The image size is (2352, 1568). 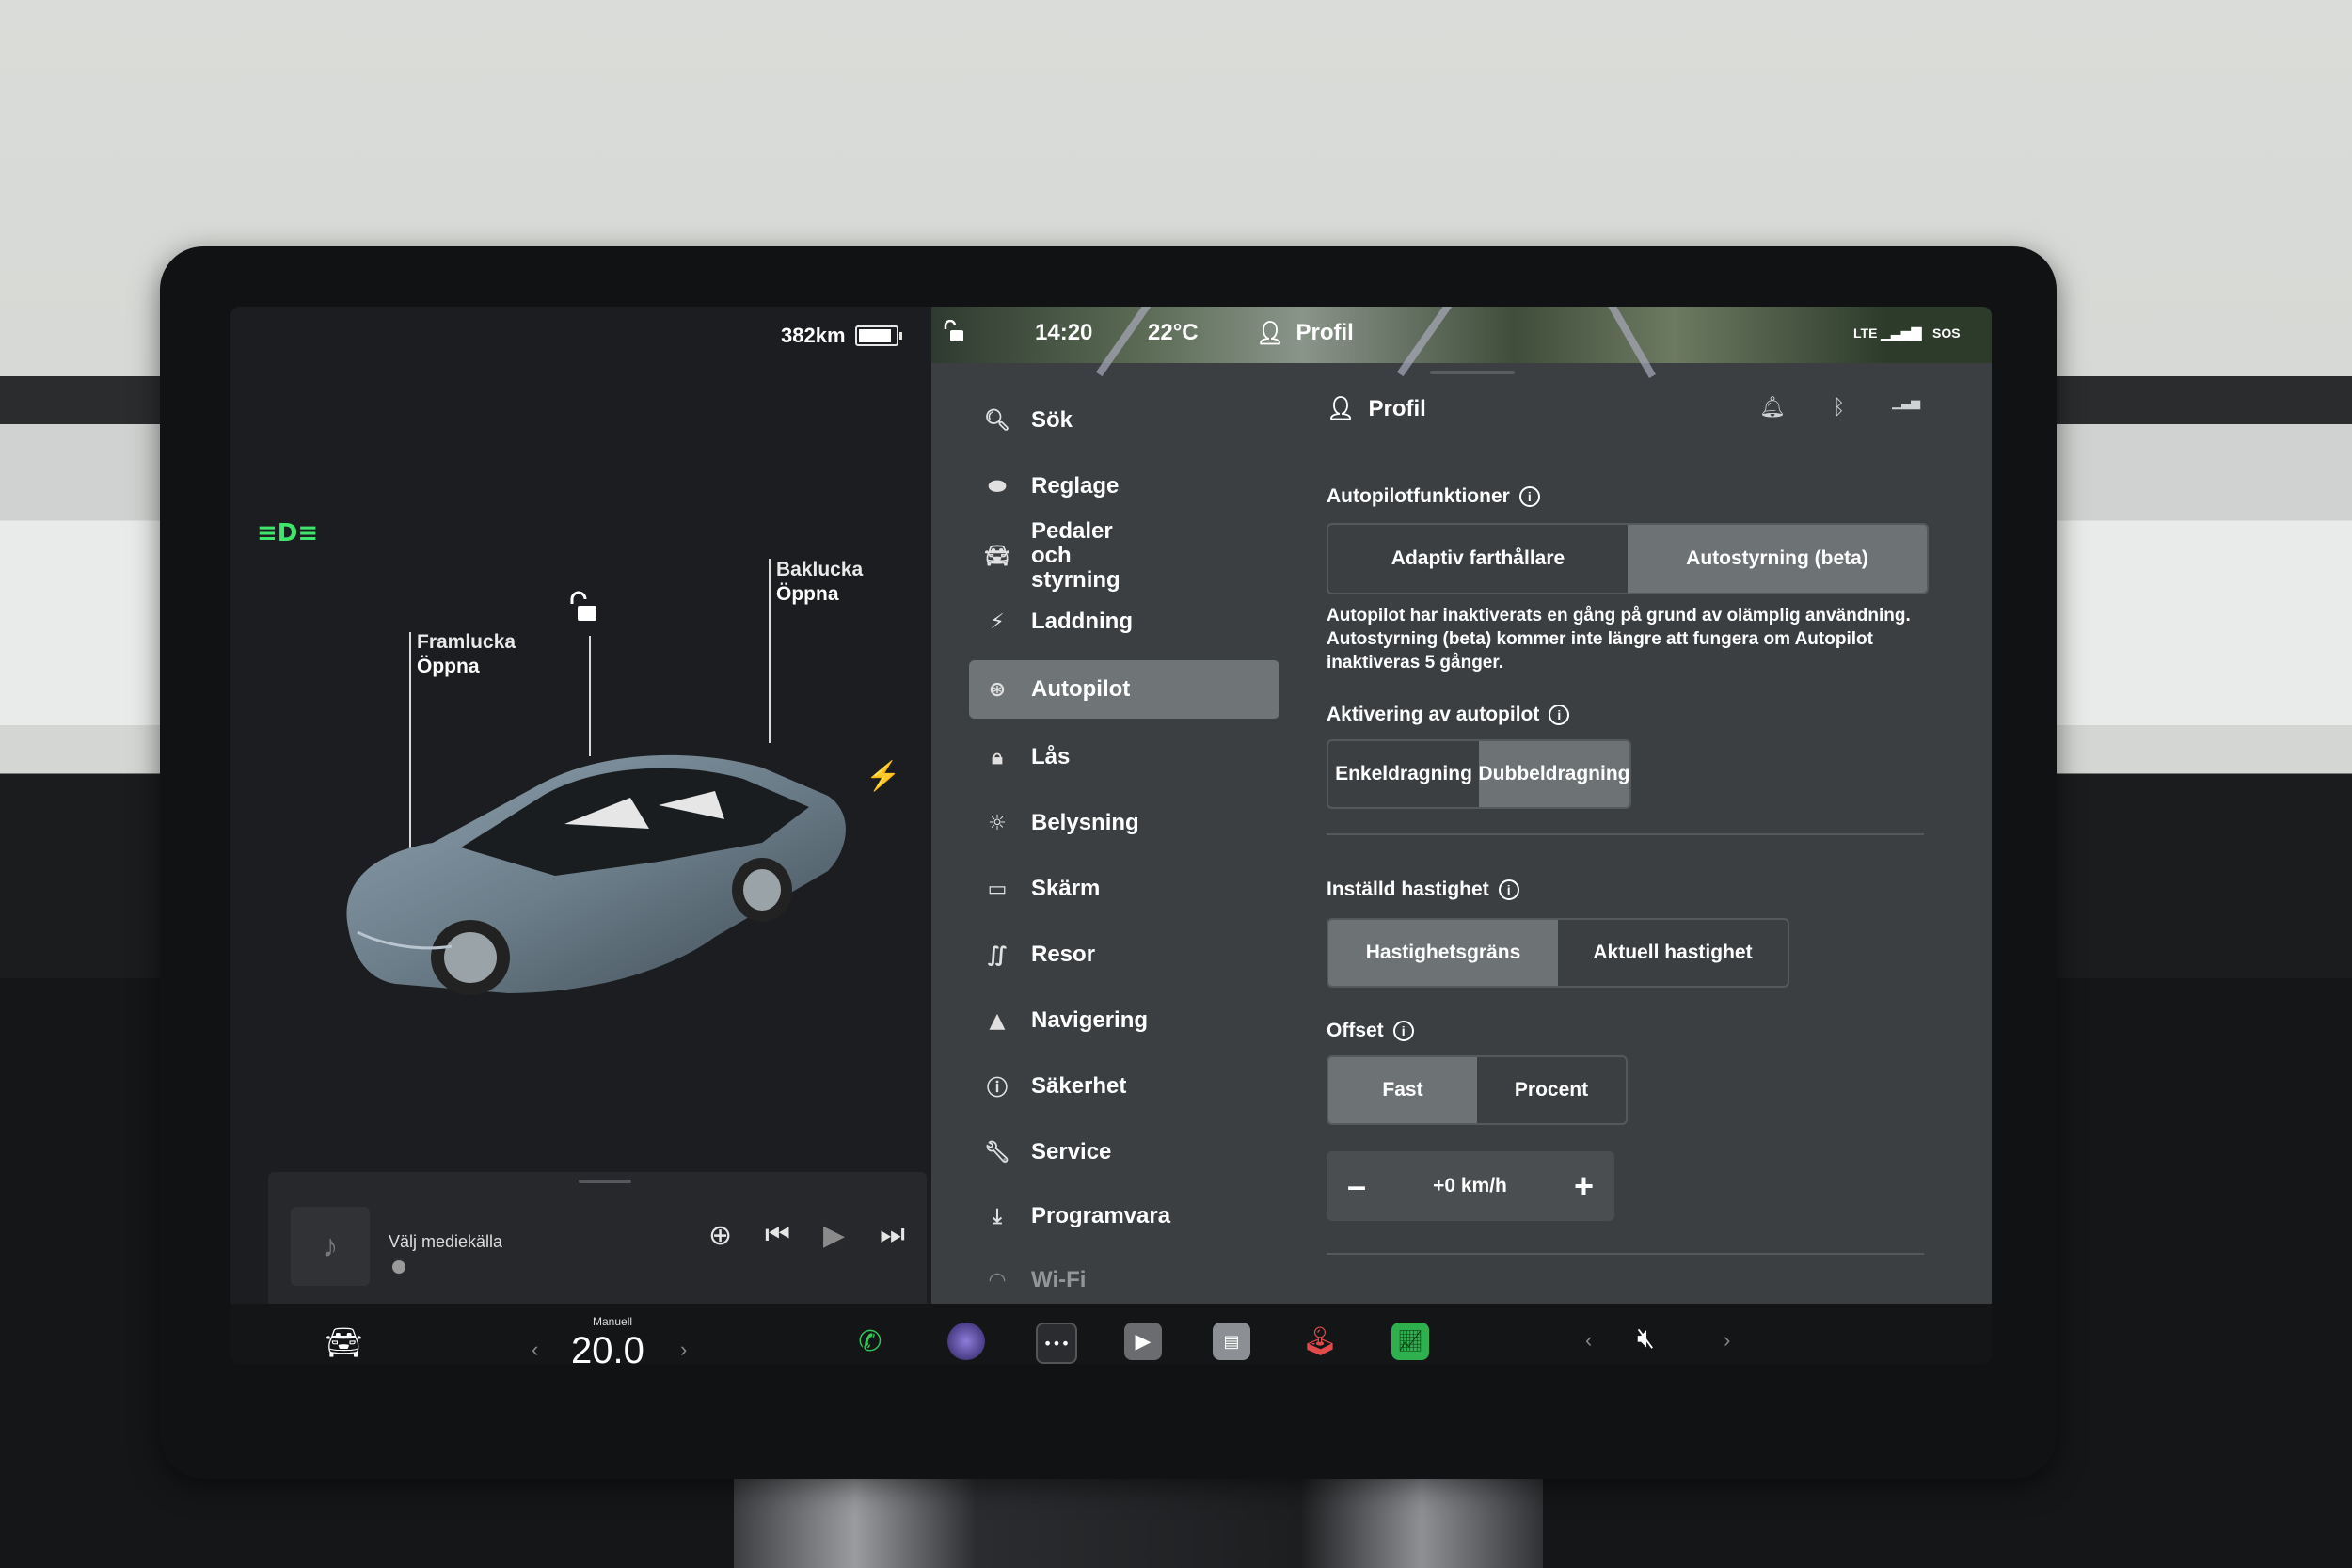 I want to click on lock-icon: 🔒︎, so click(x=997, y=757).